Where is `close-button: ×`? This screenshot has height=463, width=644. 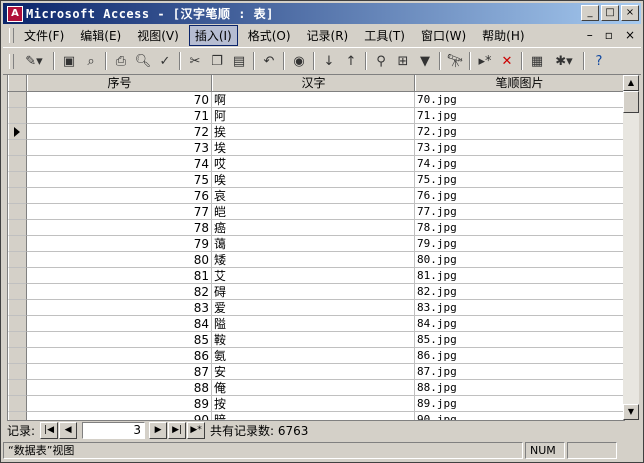
close-button: × is located at coordinates (630, 13).